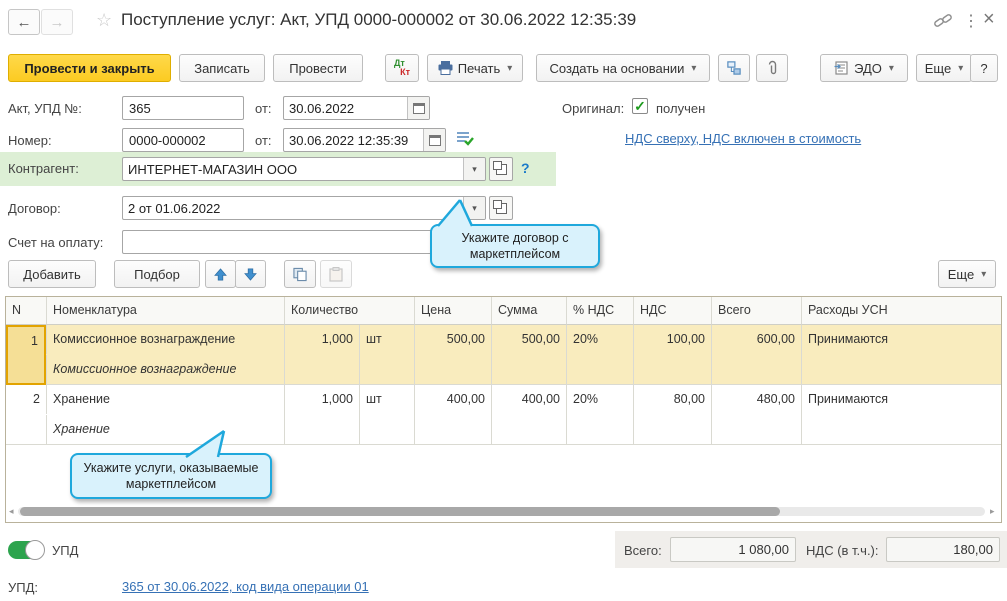  Describe the element at coordinates (349, 311) in the screenshot. I see `col-header-quantity: Количество` at that location.